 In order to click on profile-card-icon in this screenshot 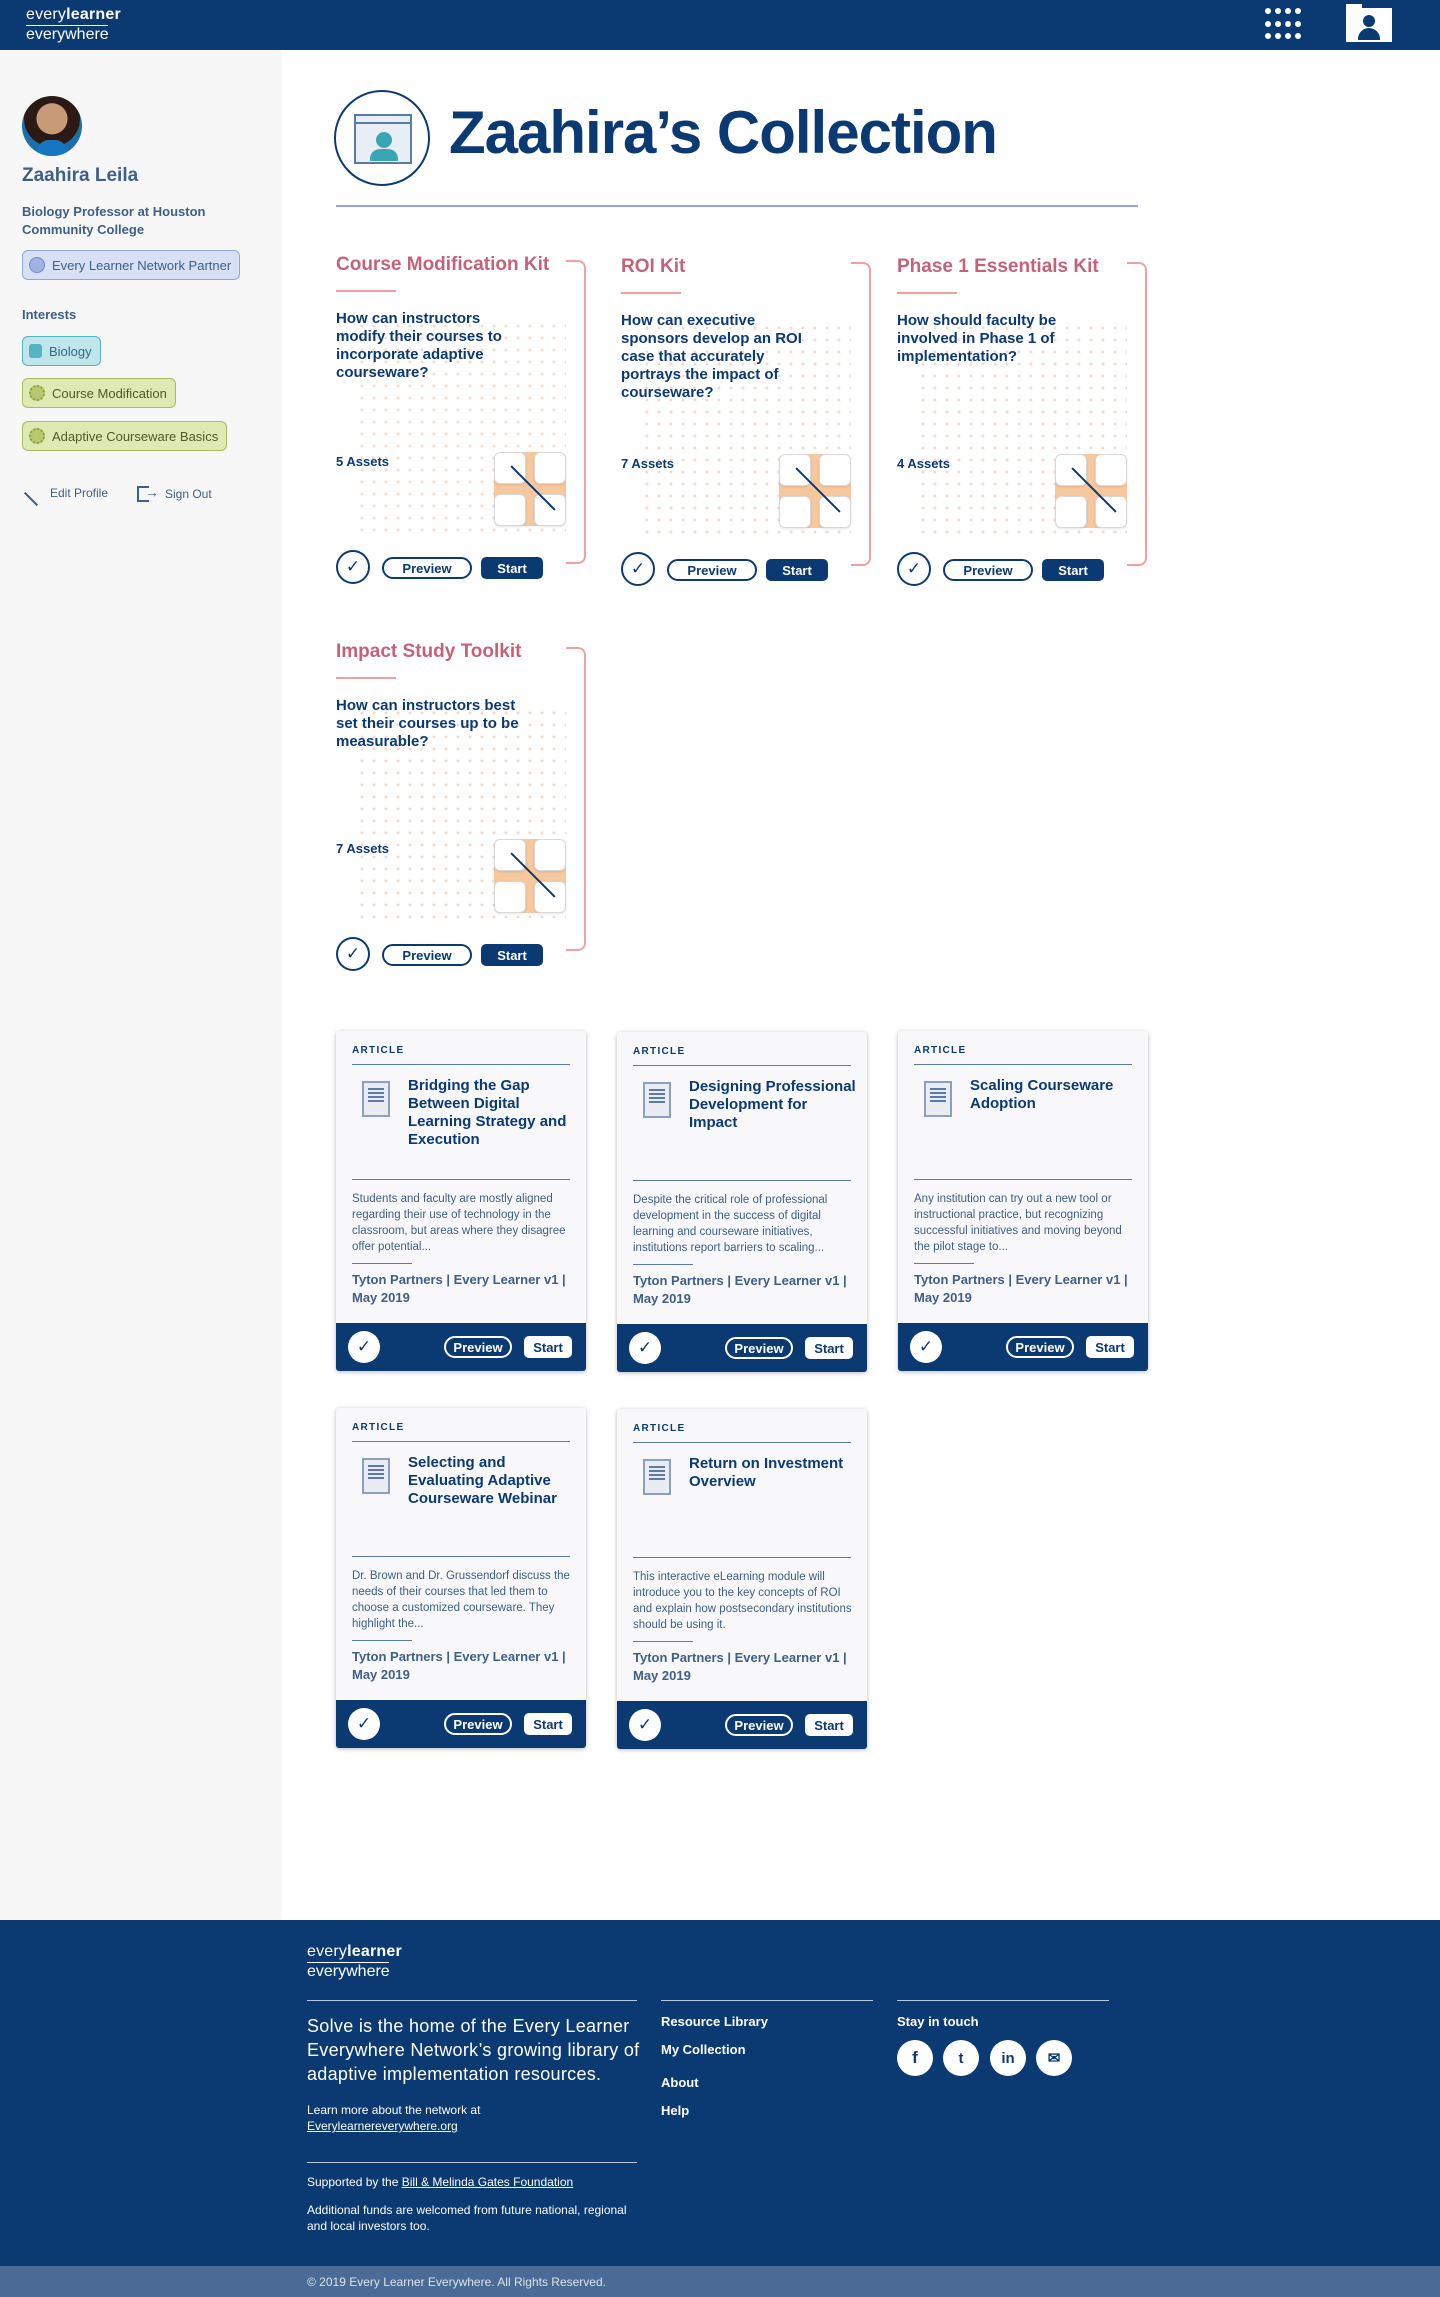, I will do `click(1369, 23)`.